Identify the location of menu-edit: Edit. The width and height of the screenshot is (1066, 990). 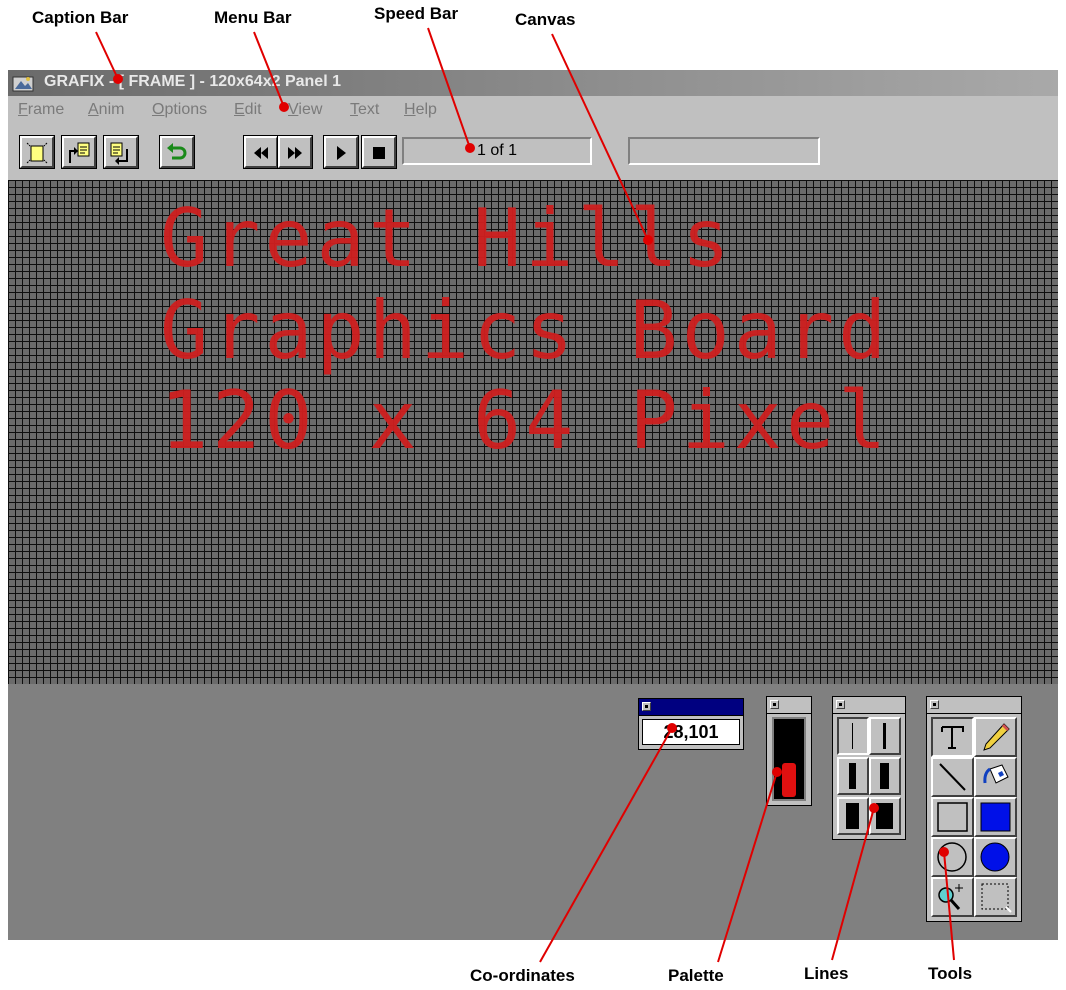
(248, 110).